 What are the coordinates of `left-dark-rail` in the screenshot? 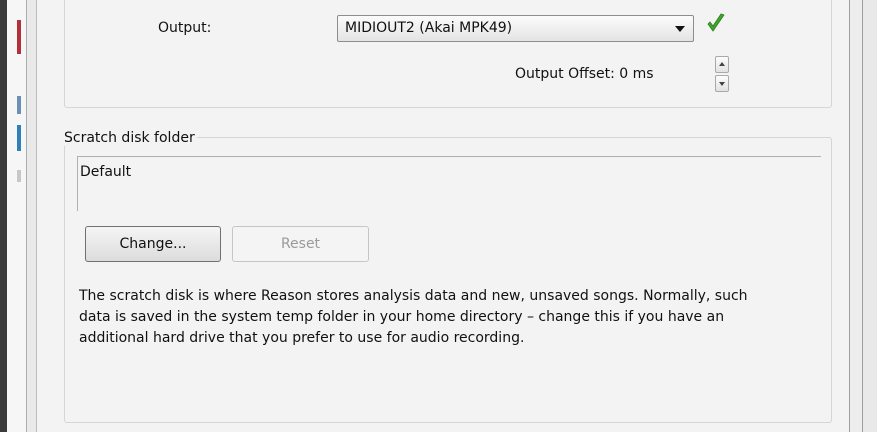 It's located at (3, 216).